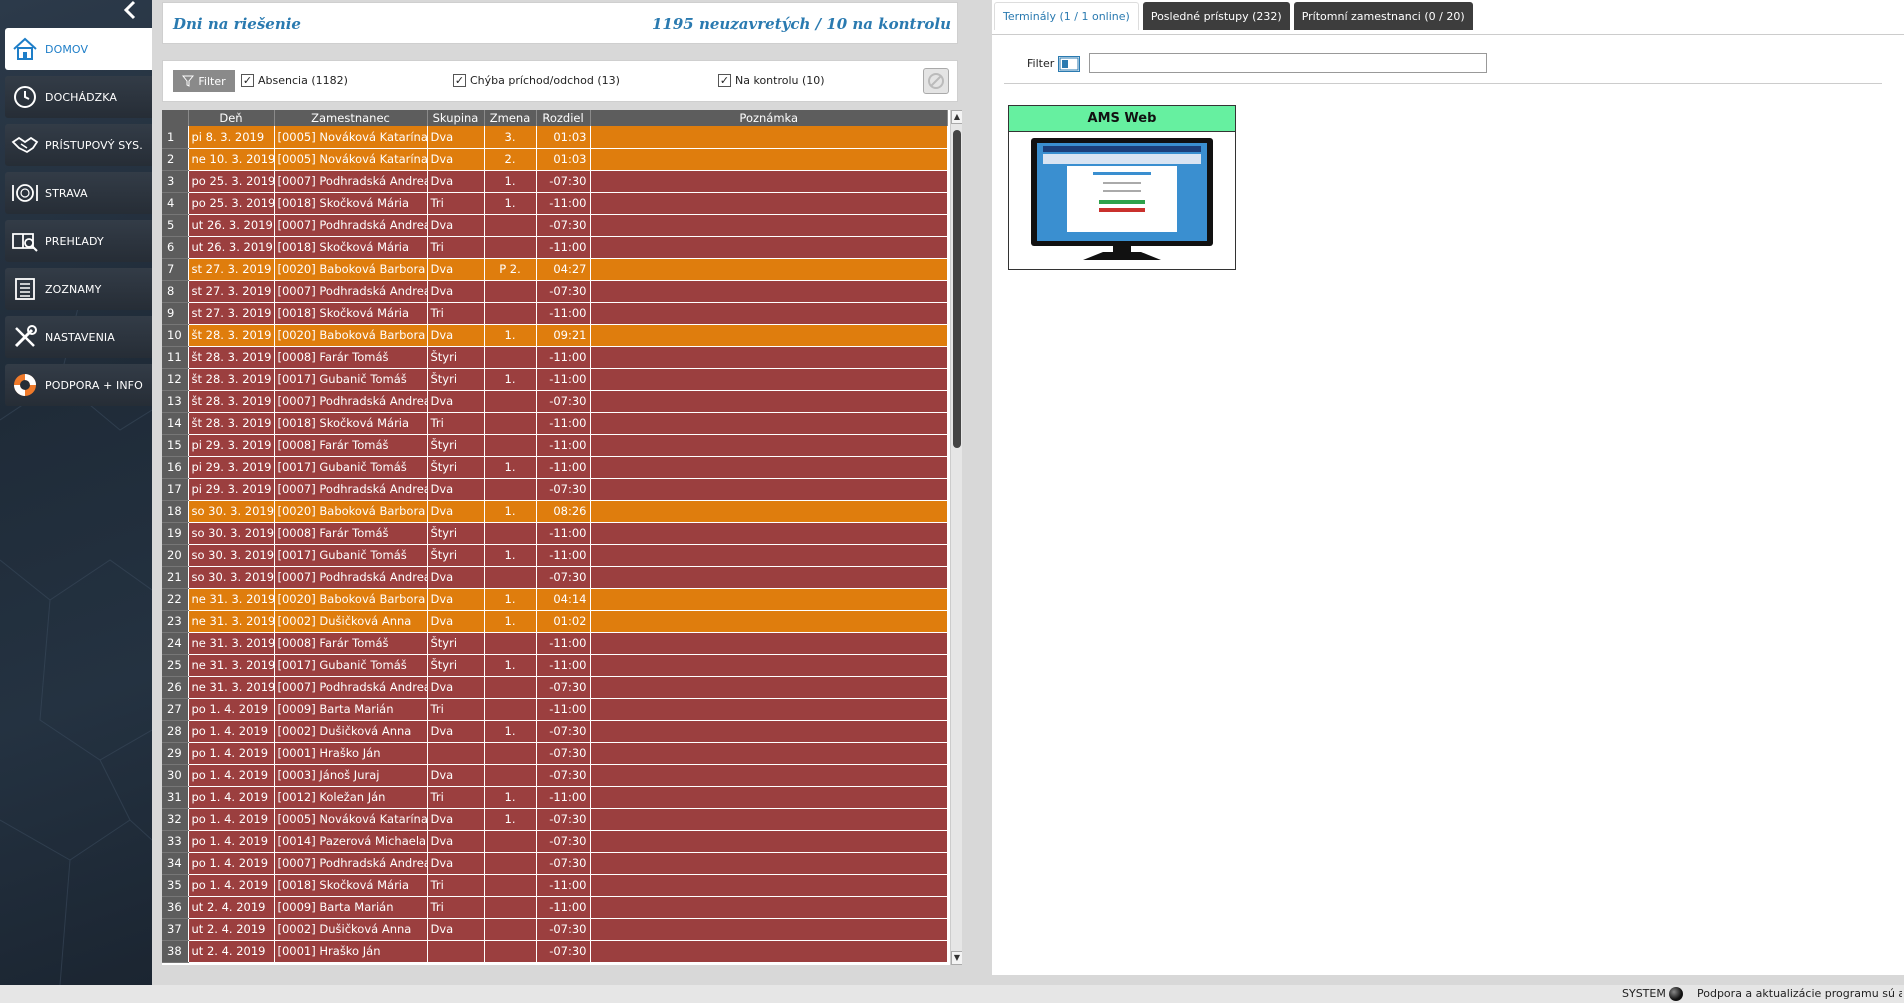  What do you see at coordinates (771, 80) in the screenshot?
I see `na-kontrolu-checkbox: ✓ Na kontrolu (10)` at bounding box center [771, 80].